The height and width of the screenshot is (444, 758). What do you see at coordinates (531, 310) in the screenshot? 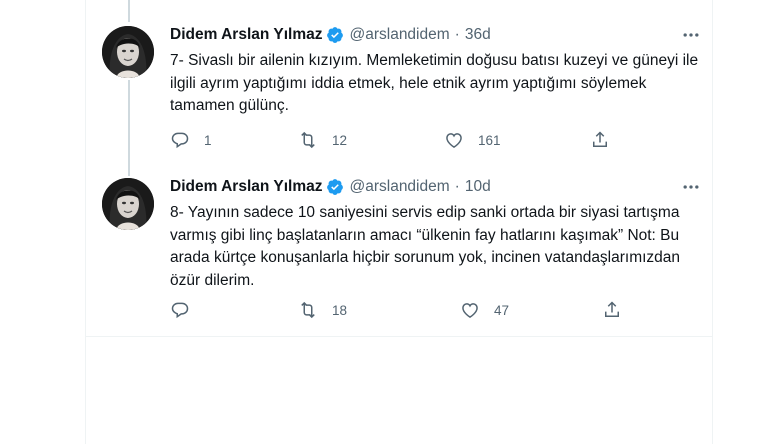
I see `like-button: 47` at bounding box center [531, 310].